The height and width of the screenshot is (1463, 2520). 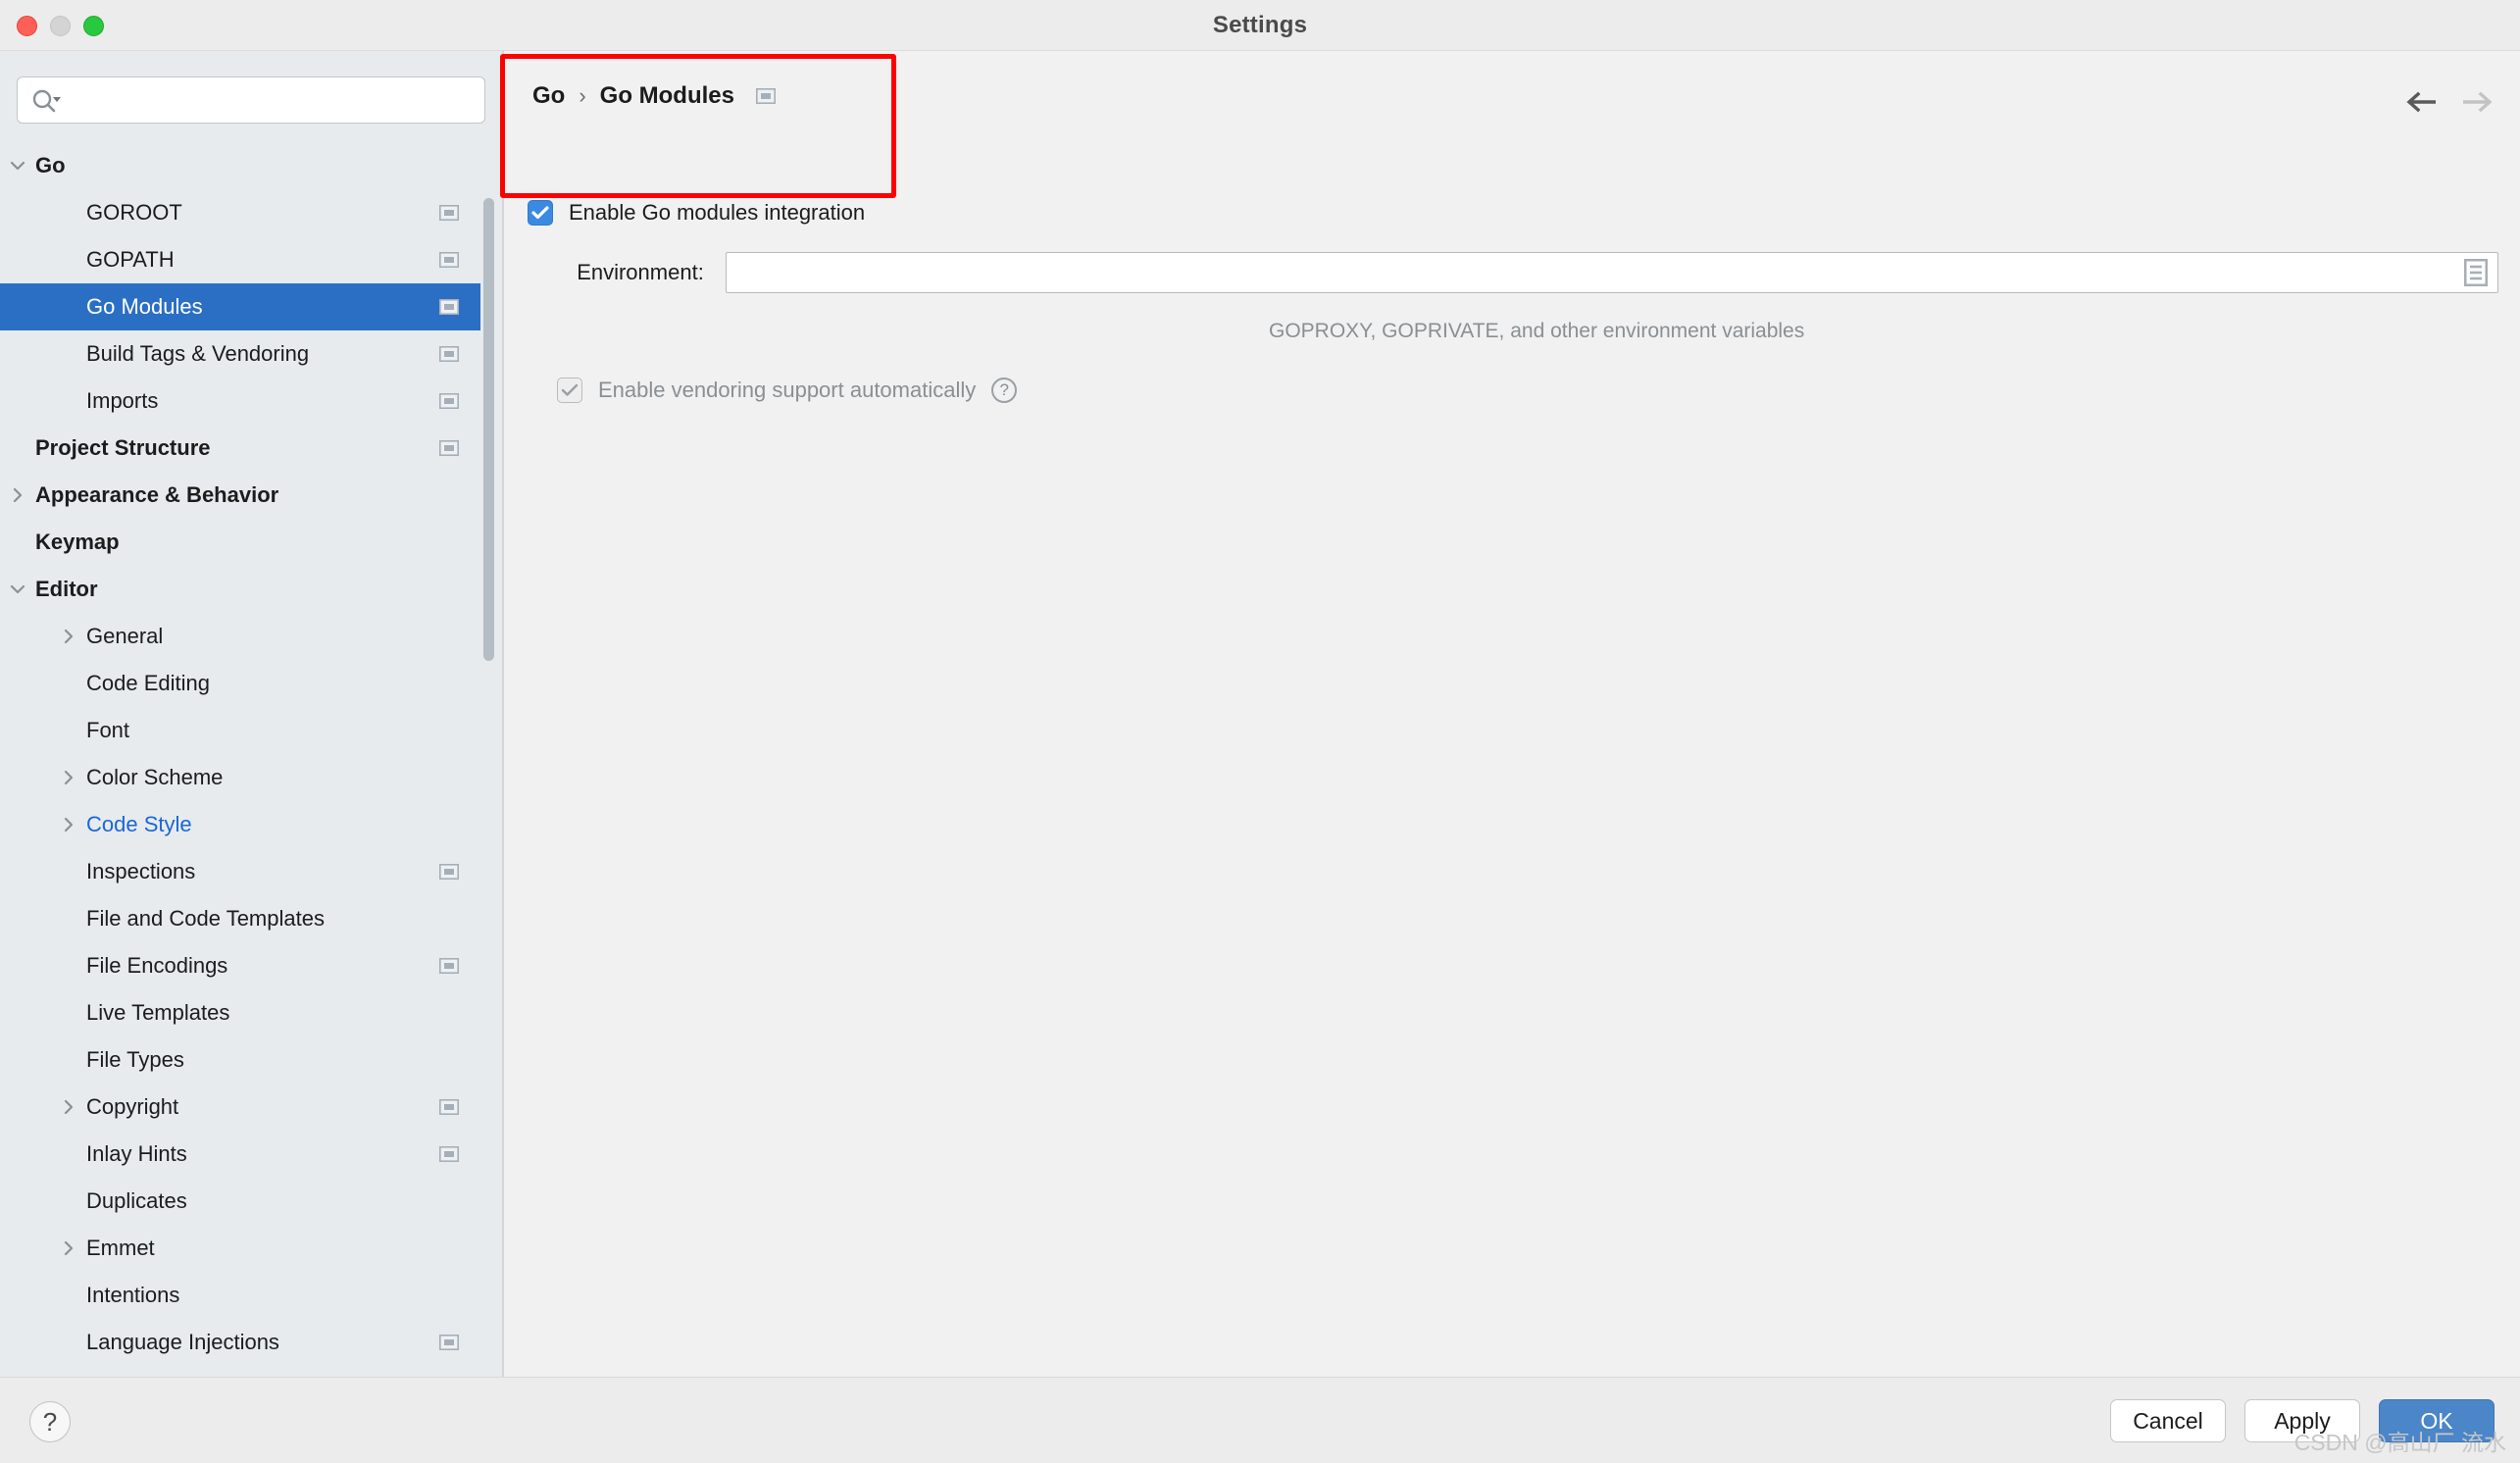 I want to click on footer-bar: ? Cancel Apply OK, so click(x=1260, y=1420).